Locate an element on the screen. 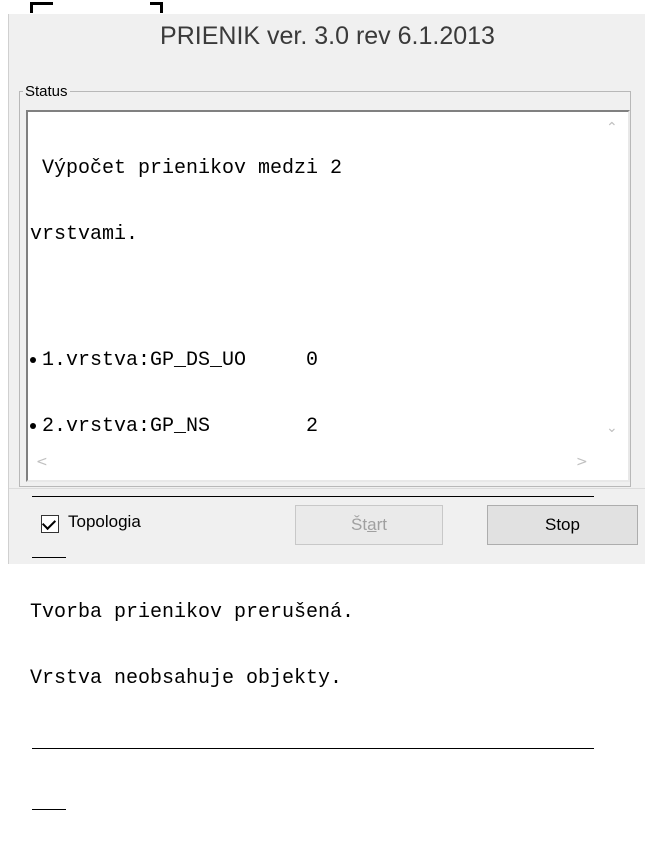 This screenshot has height=854, width=645. log-line: Tvorba prienikov prerušená. is located at coordinates (192, 612).